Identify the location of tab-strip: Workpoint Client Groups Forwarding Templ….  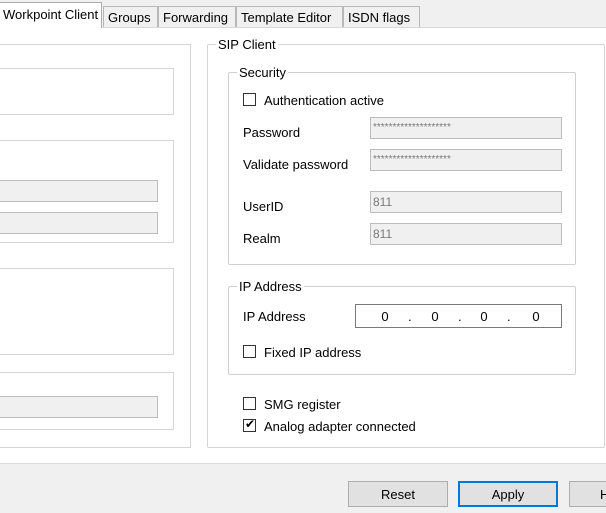
(303, 14).